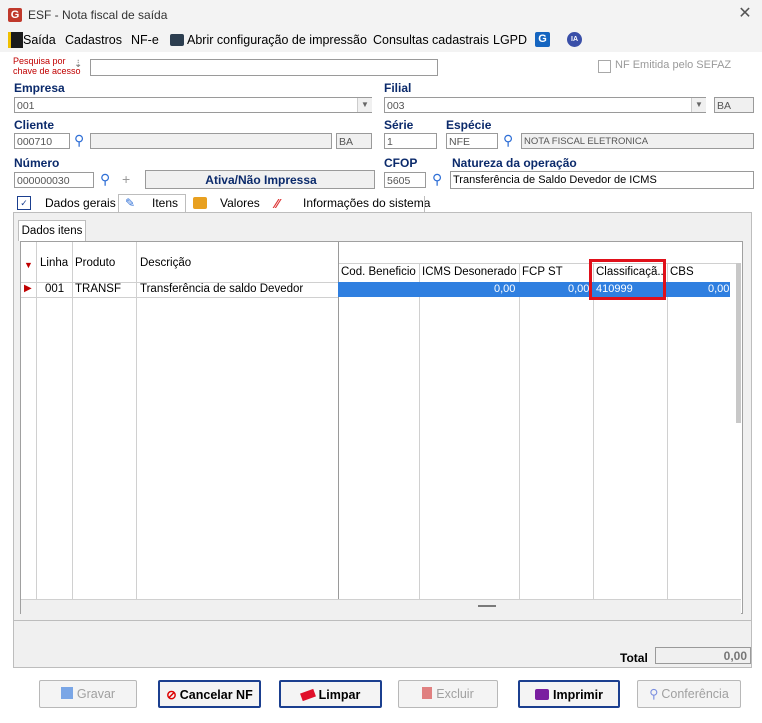  I want to click on tab-dados-gerais: Dados gerais, so click(80, 203).